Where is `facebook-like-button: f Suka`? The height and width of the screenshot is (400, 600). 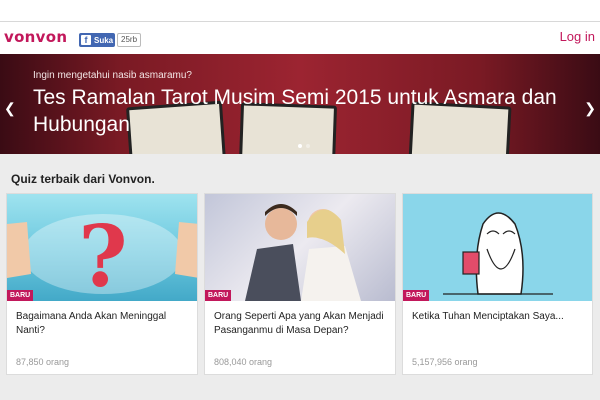 facebook-like-button: f Suka is located at coordinates (97, 40).